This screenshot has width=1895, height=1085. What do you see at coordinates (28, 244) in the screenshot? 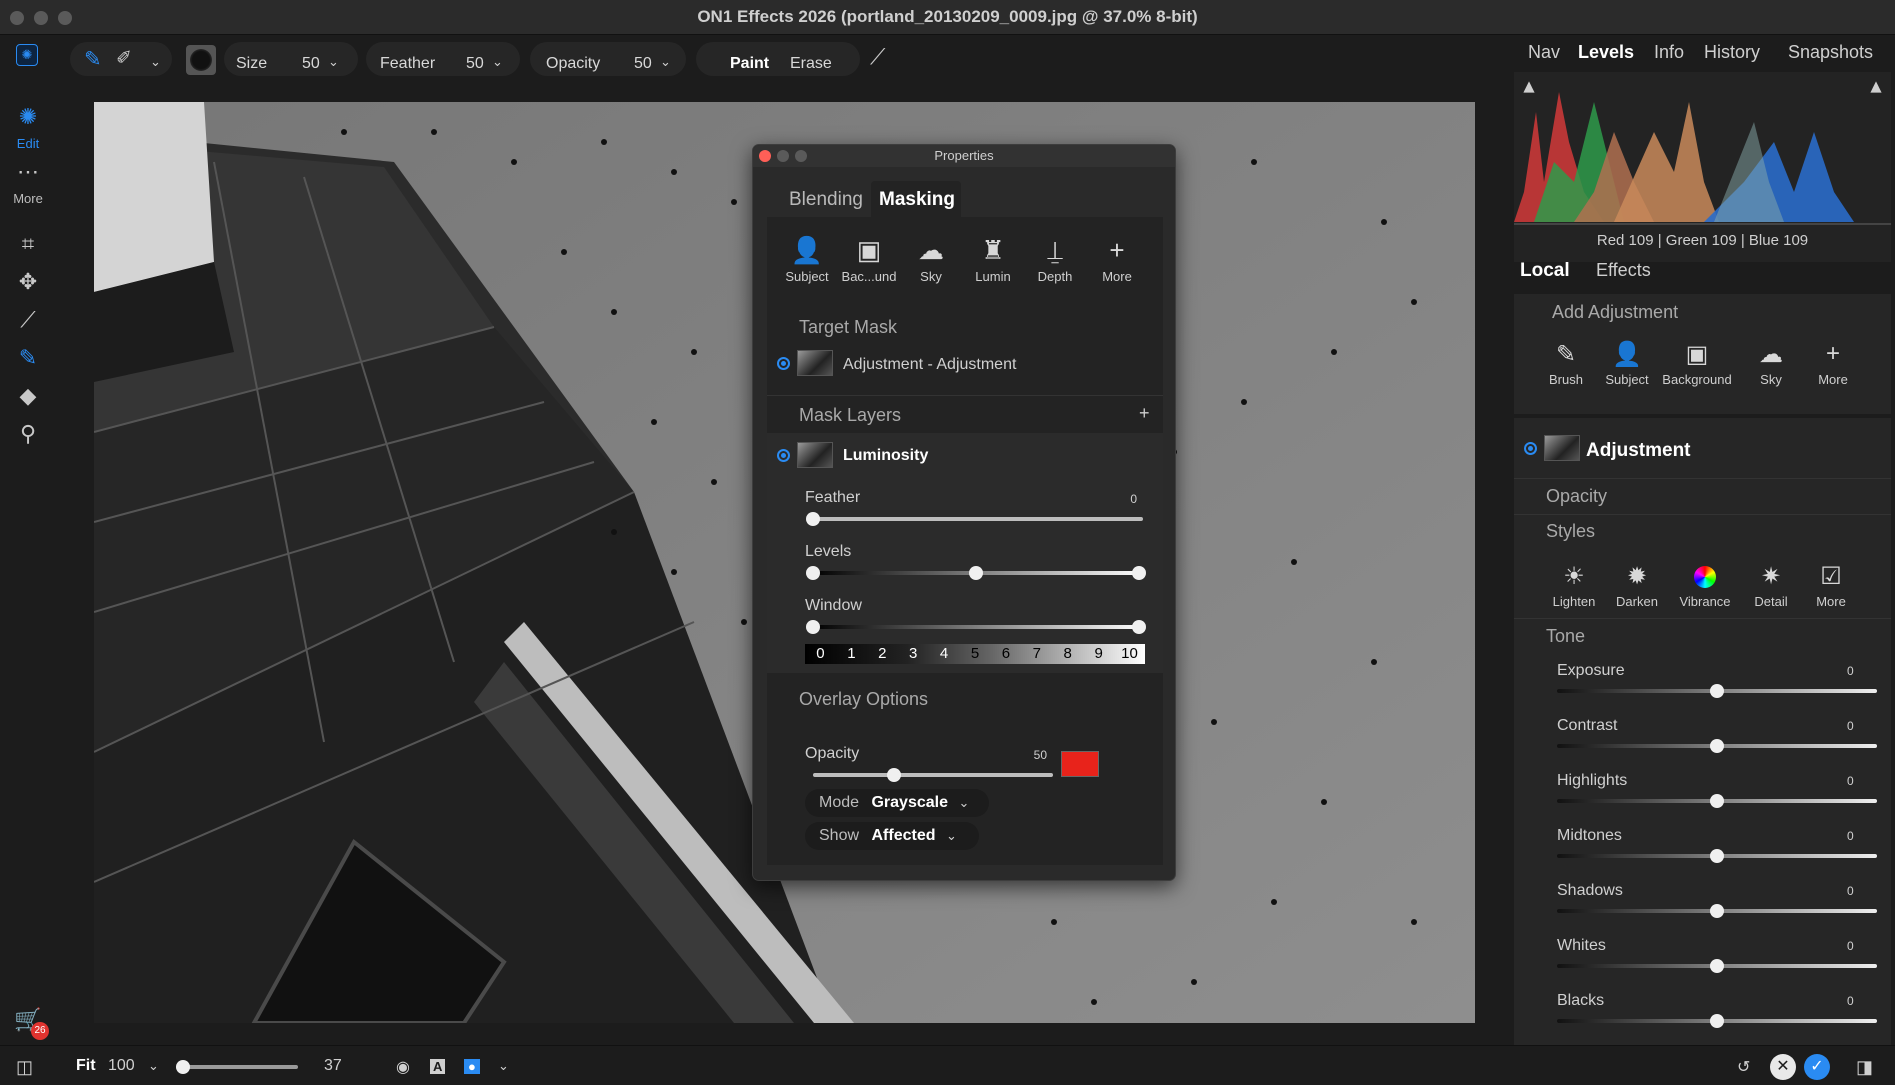
I see `crop-icon: ⌗` at bounding box center [28, 244].